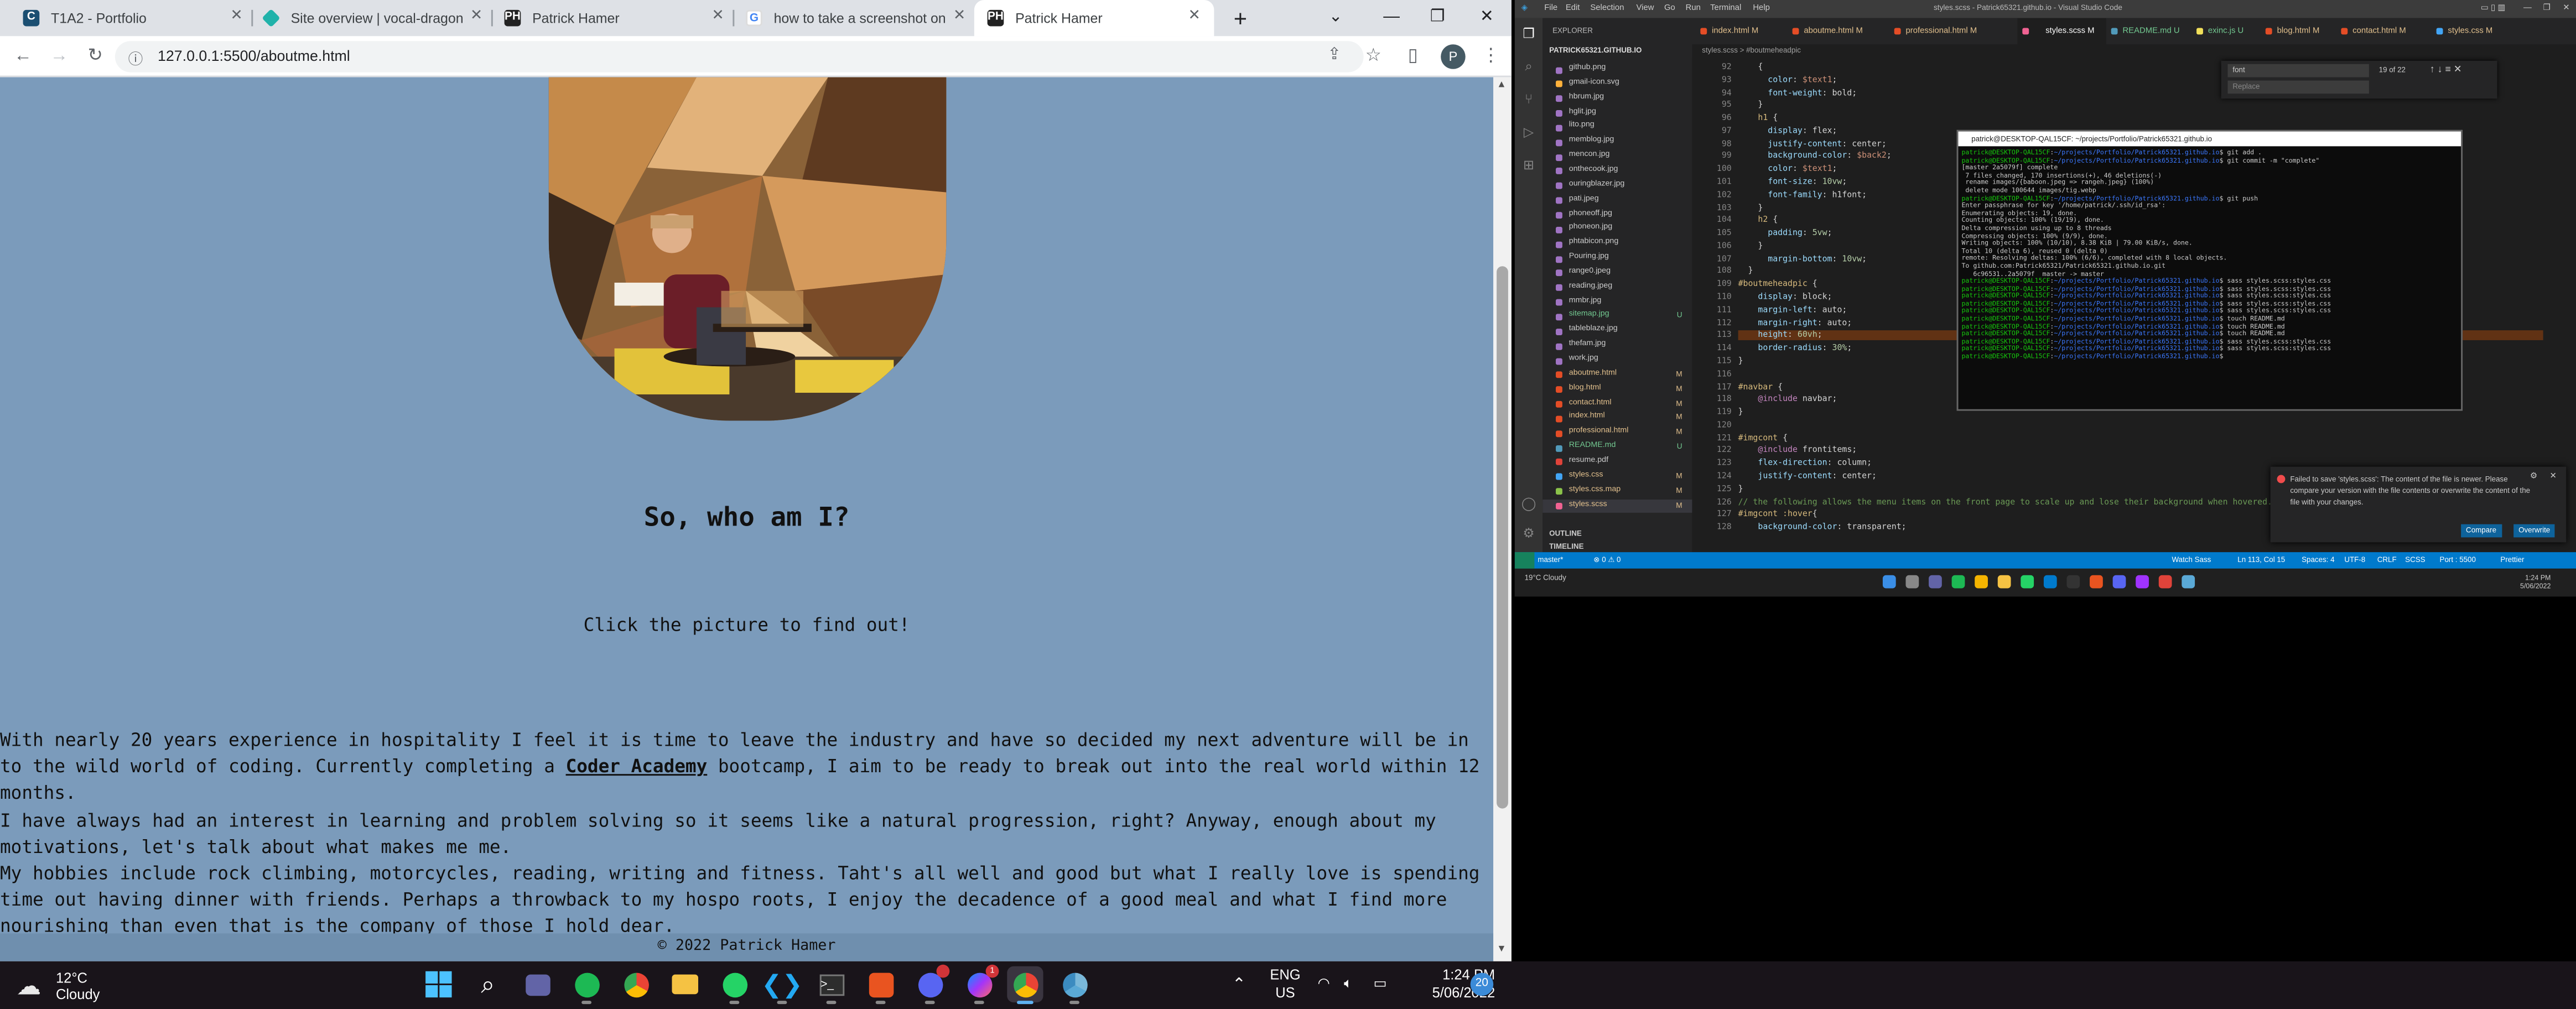  I want to click on mini-start-icon, so click(1889, 582).